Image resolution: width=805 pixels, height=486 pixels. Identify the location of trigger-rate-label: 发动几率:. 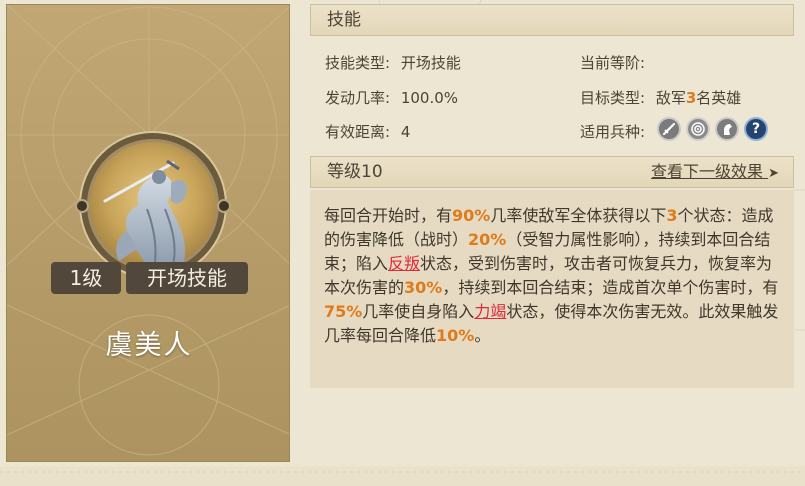
(358, 98).